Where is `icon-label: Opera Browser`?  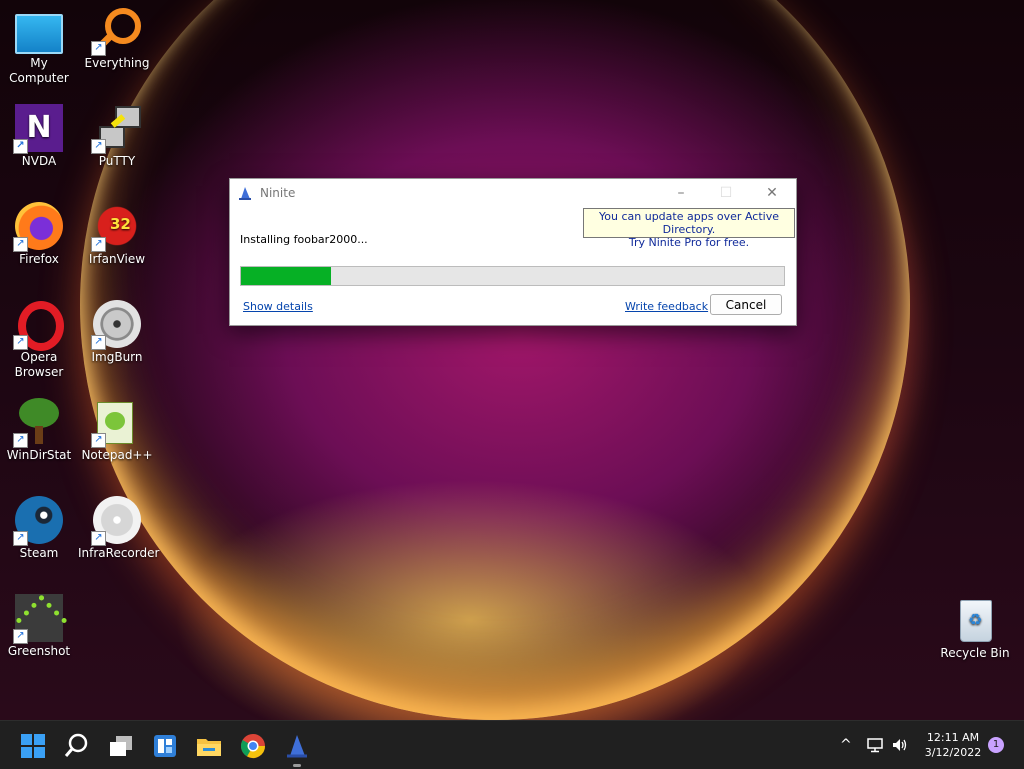 icon-label: Opera Browser is located at coordinates (39, 364).